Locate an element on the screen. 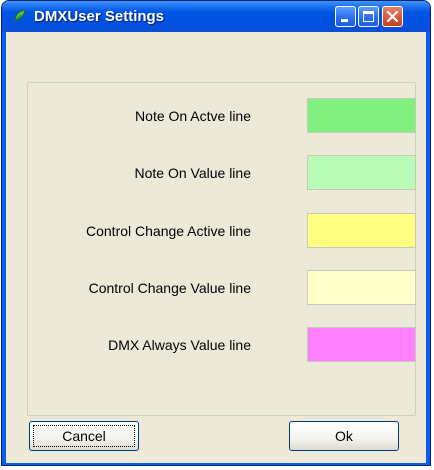  maximize-icon is located at coordinates (368, 16).